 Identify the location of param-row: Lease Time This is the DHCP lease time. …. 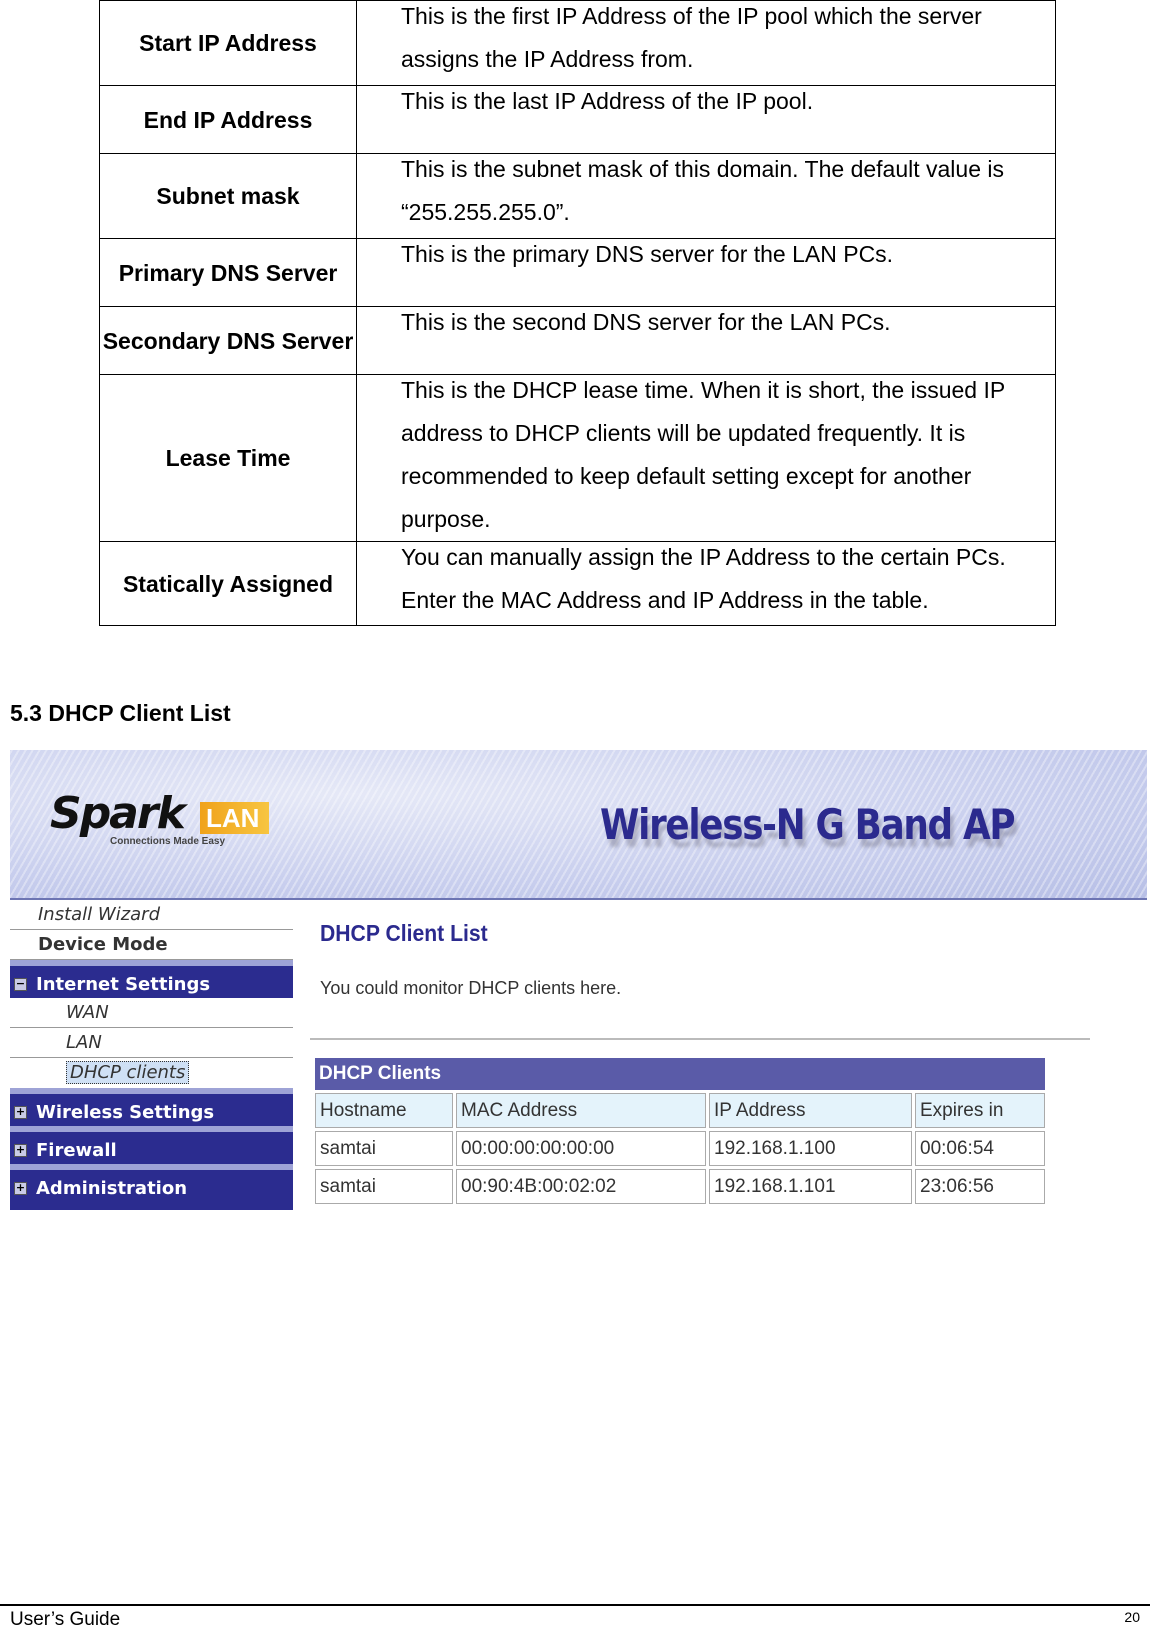
(577, 458).